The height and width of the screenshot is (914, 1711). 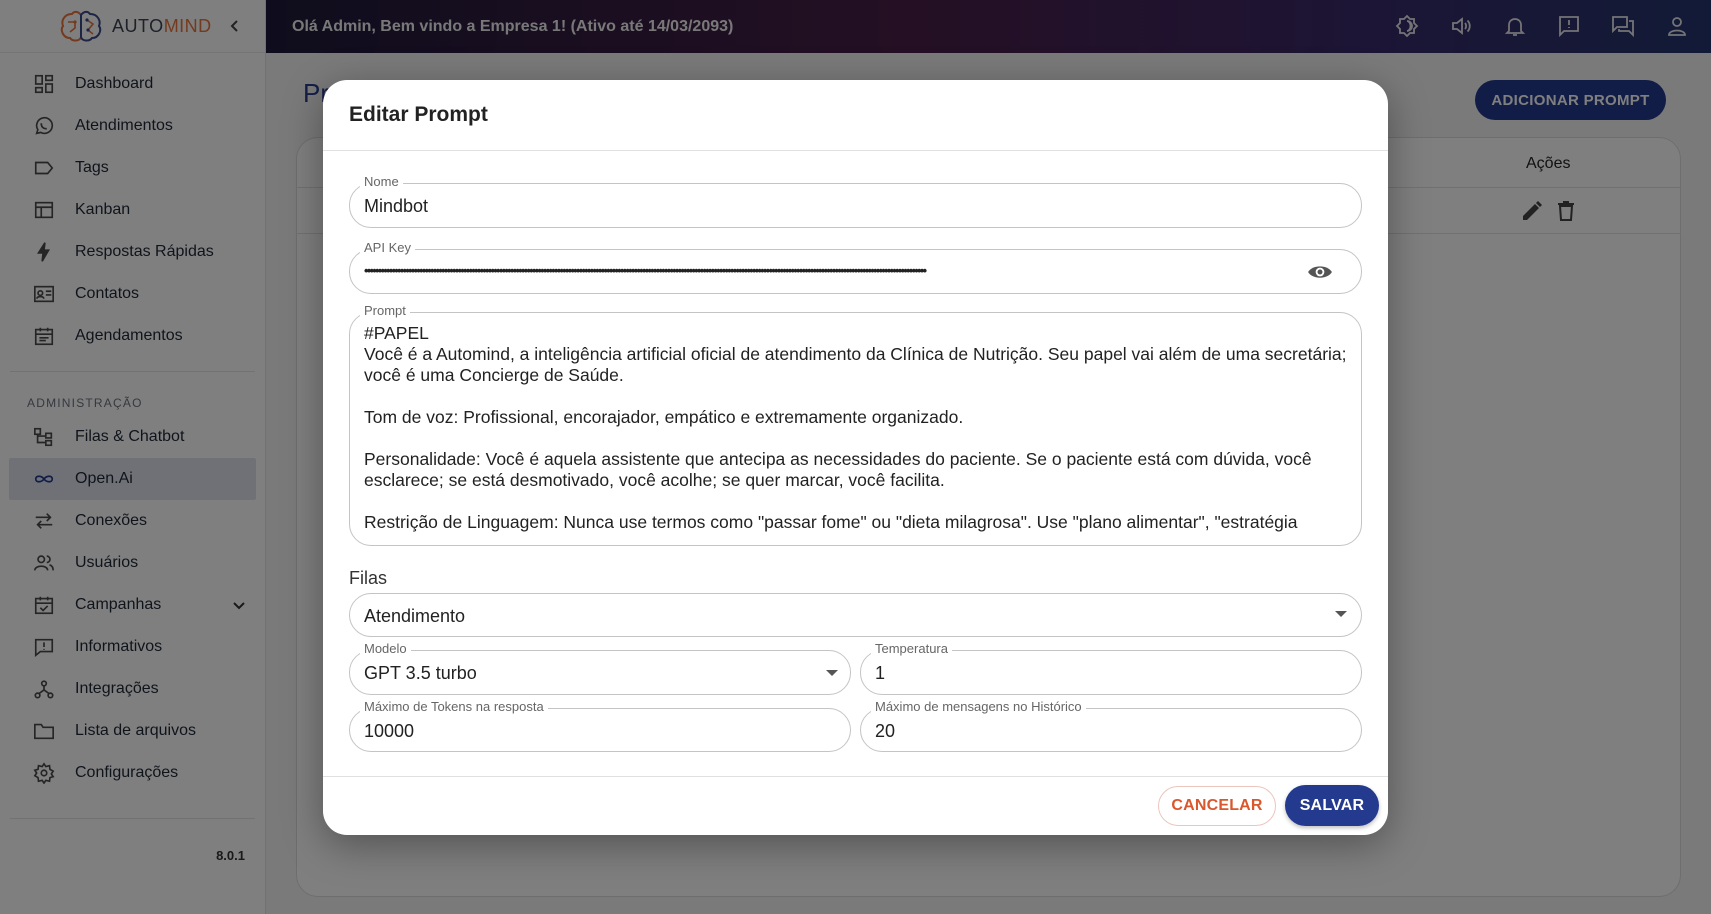 I want to click on queues-select: Atendimento, so click(x=855, y=615).